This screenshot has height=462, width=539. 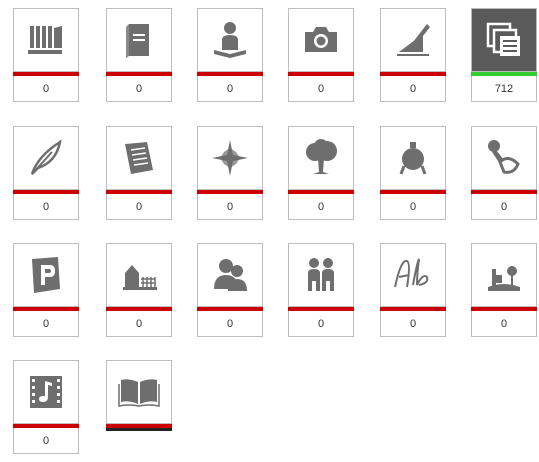 I want to click on tile-open-book, so click(x=139, y=395).